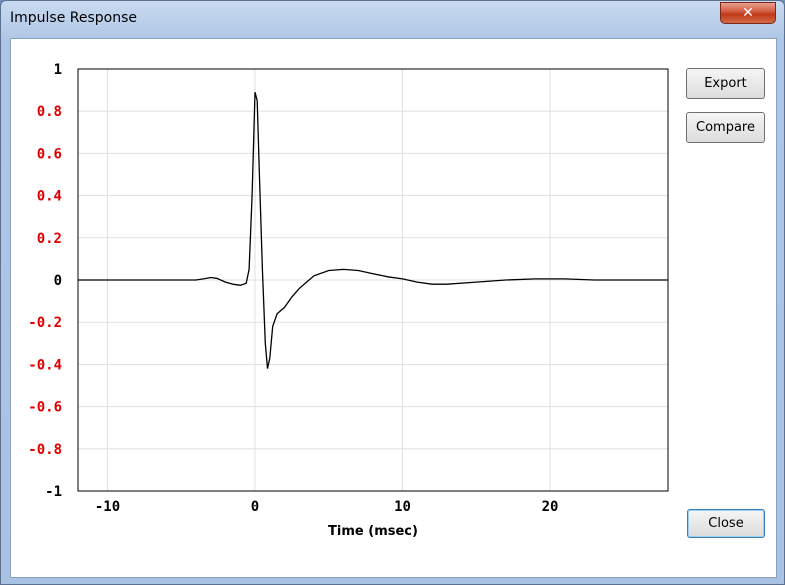  What do you see at coordinates (726, 523) in the screenshot?
I see `close-button: Close` at bounding box center [726, 523].